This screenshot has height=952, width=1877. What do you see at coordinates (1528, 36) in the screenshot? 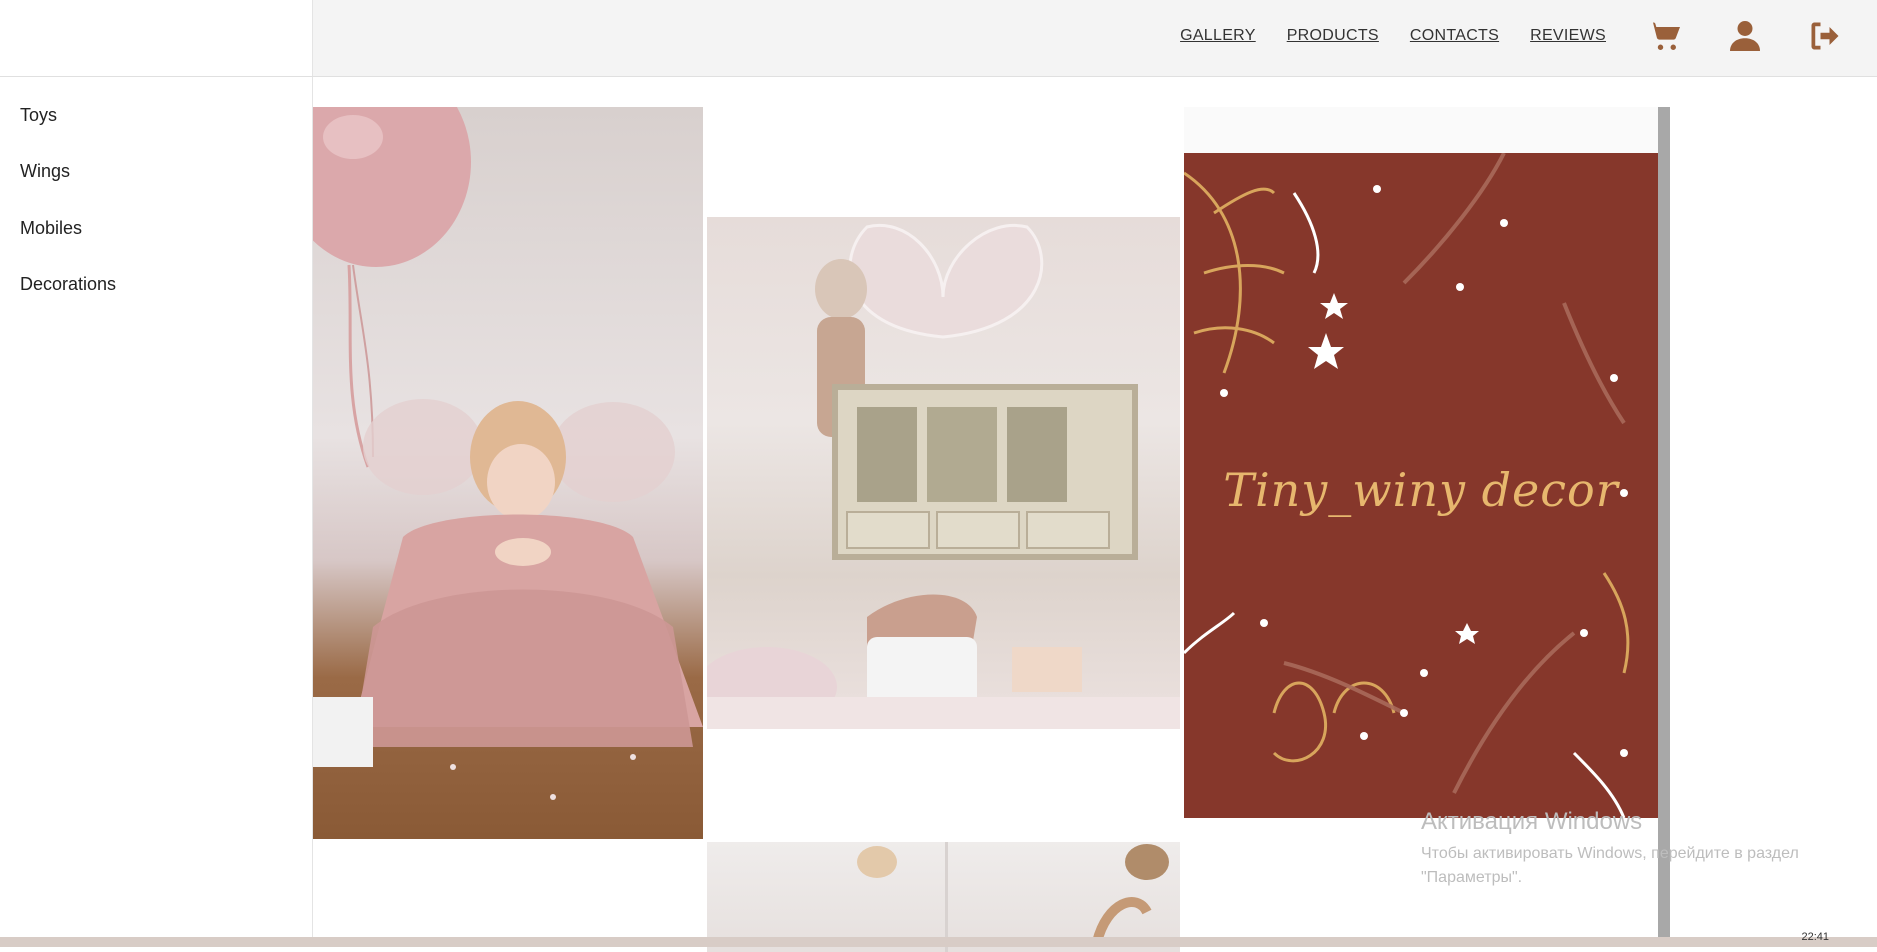
I see `main-nav: GALLERY PRODUCTS CONTACTS REVIEWS` at bounding box center [1528, 36].